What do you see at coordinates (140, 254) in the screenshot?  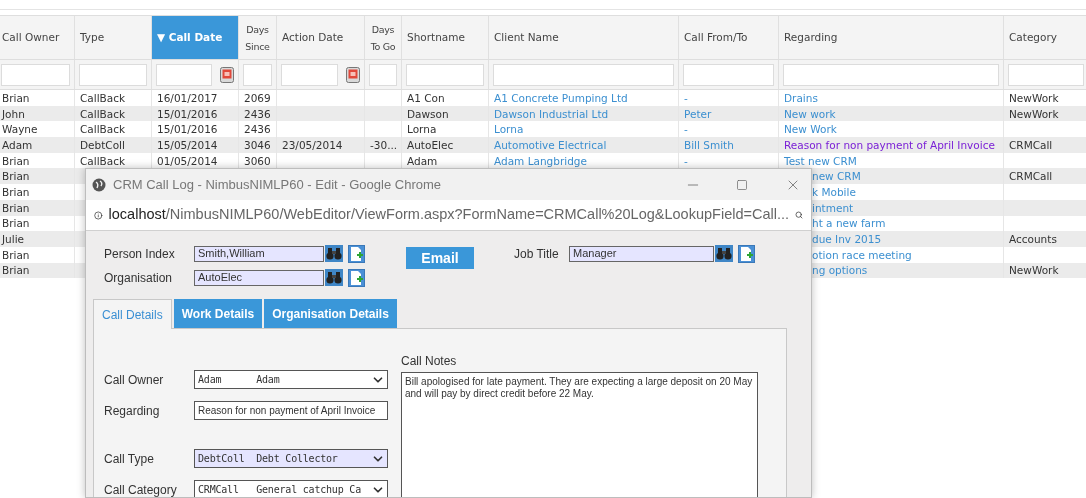 I see `field-label: Person Index` at bounding box center [140, 254].